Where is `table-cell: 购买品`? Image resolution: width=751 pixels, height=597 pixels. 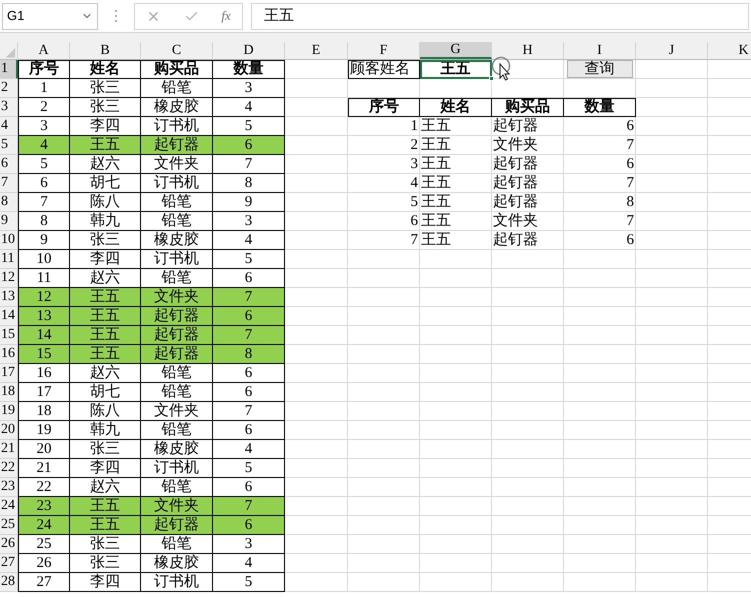
table-cell: 购买品 is located at coordinates (177, 69).